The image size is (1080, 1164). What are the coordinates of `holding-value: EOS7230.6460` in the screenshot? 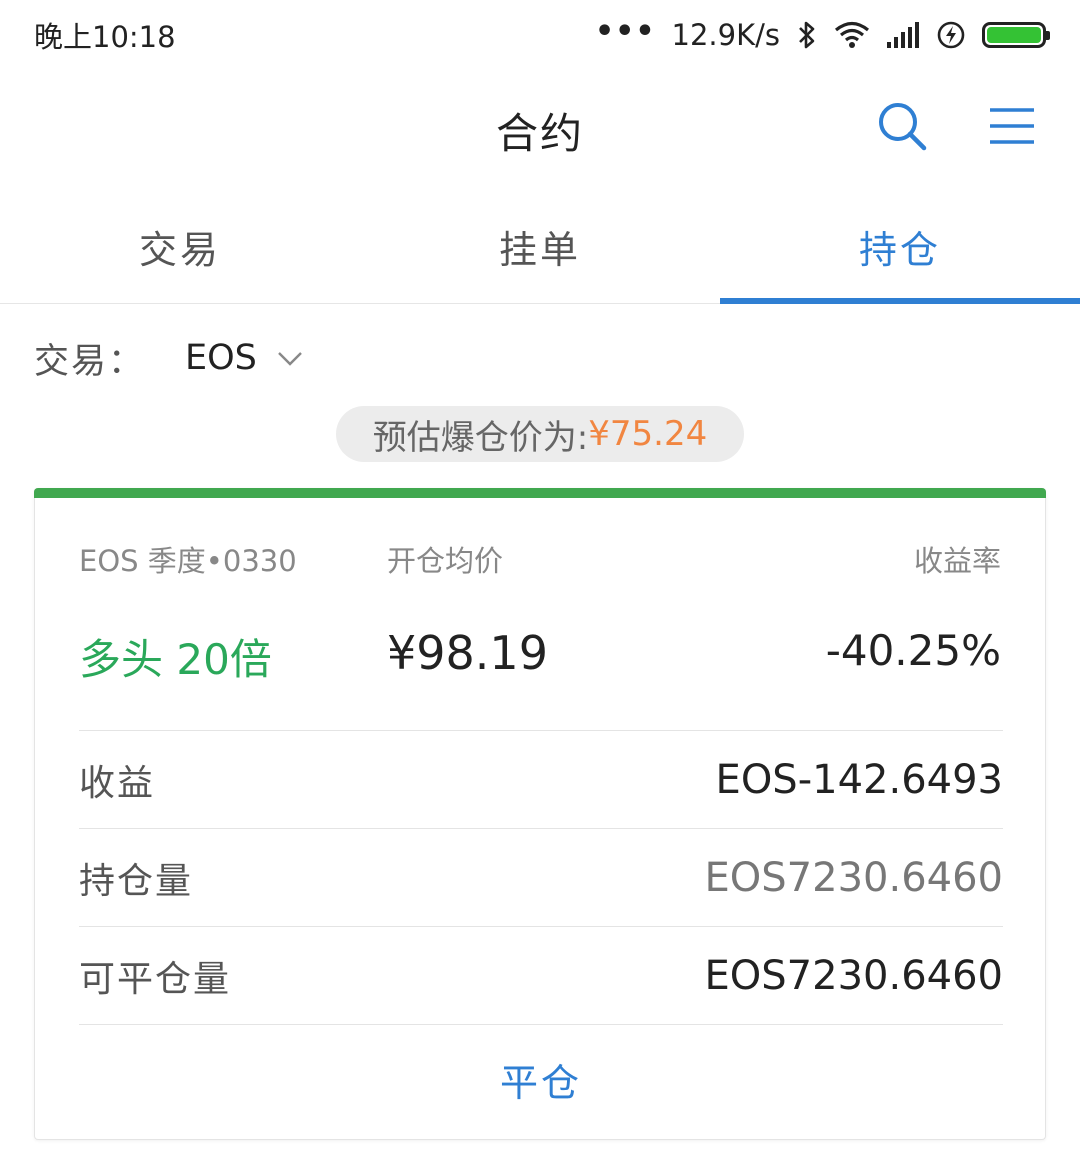 It's located at (853, 877).